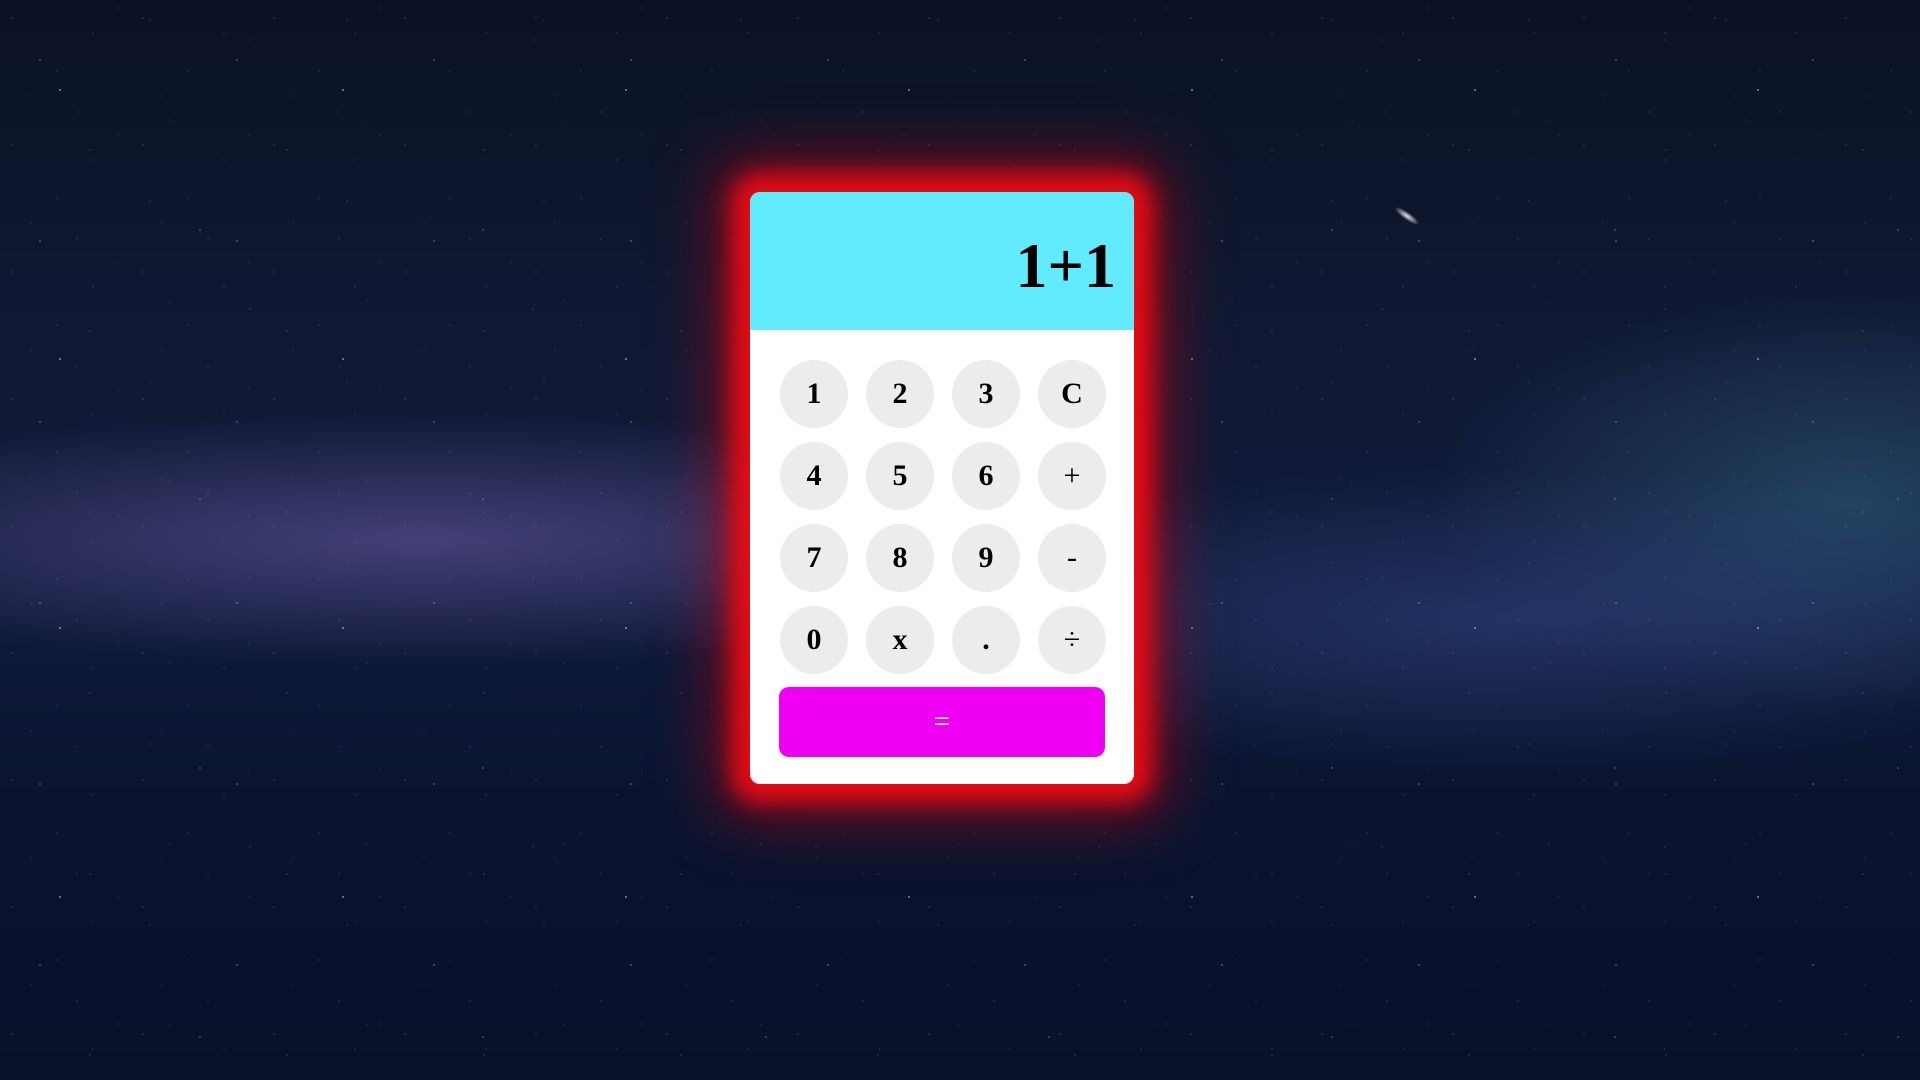 This screenshot has width=1920, height=1080. Describe the element at coordinates (986, 558) in the screenshot. I see `key-9: 9` at that location.